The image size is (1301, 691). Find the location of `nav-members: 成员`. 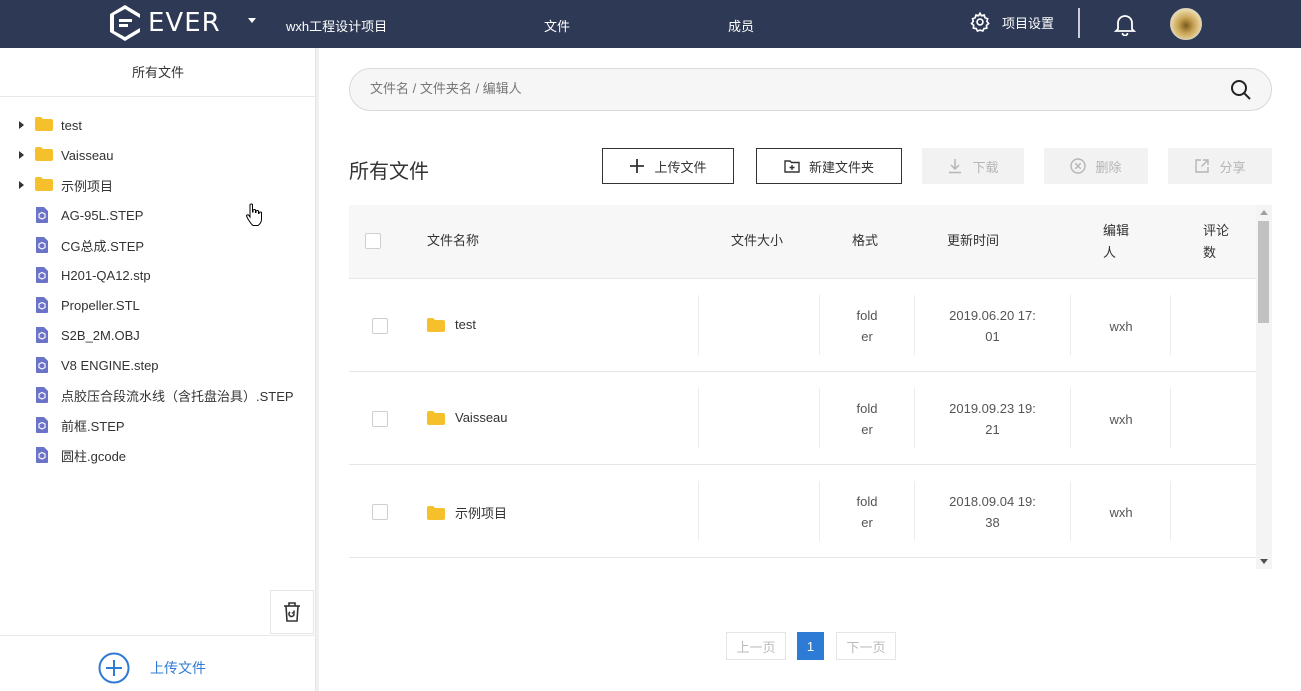

nav-members: 成员 is located at coordinates (741, 25).